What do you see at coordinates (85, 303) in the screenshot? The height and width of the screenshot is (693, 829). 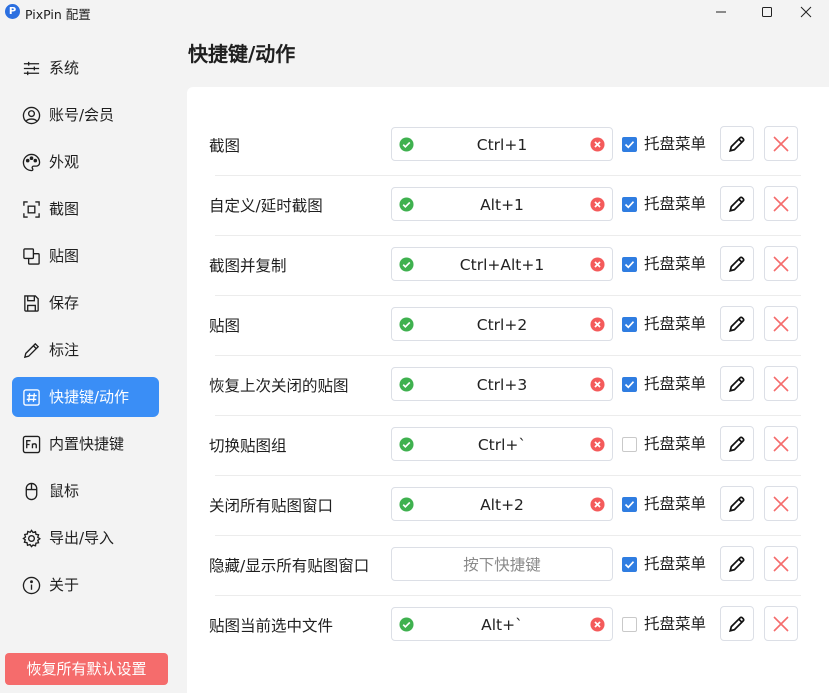 I see `sidebar-item-save: 保存` at bounding box center [85, 303].